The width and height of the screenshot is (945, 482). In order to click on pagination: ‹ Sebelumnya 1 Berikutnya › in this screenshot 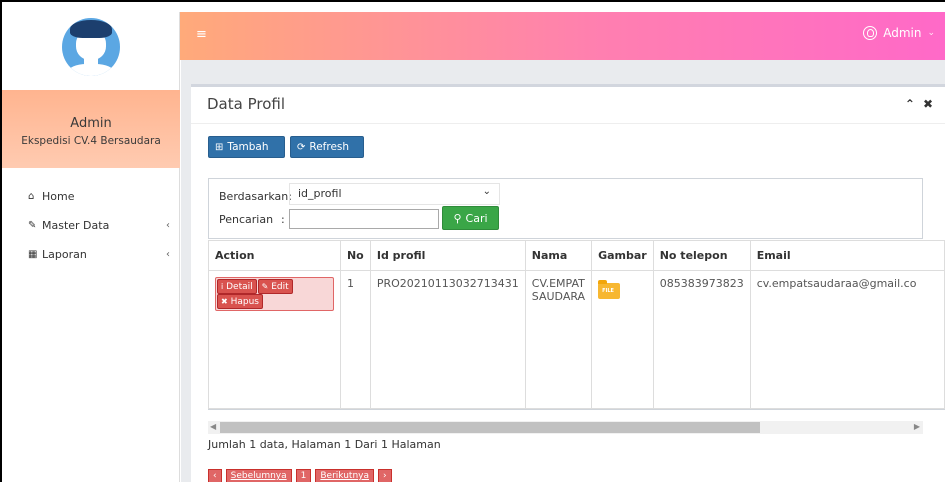, I will do `click(300, 475)`.